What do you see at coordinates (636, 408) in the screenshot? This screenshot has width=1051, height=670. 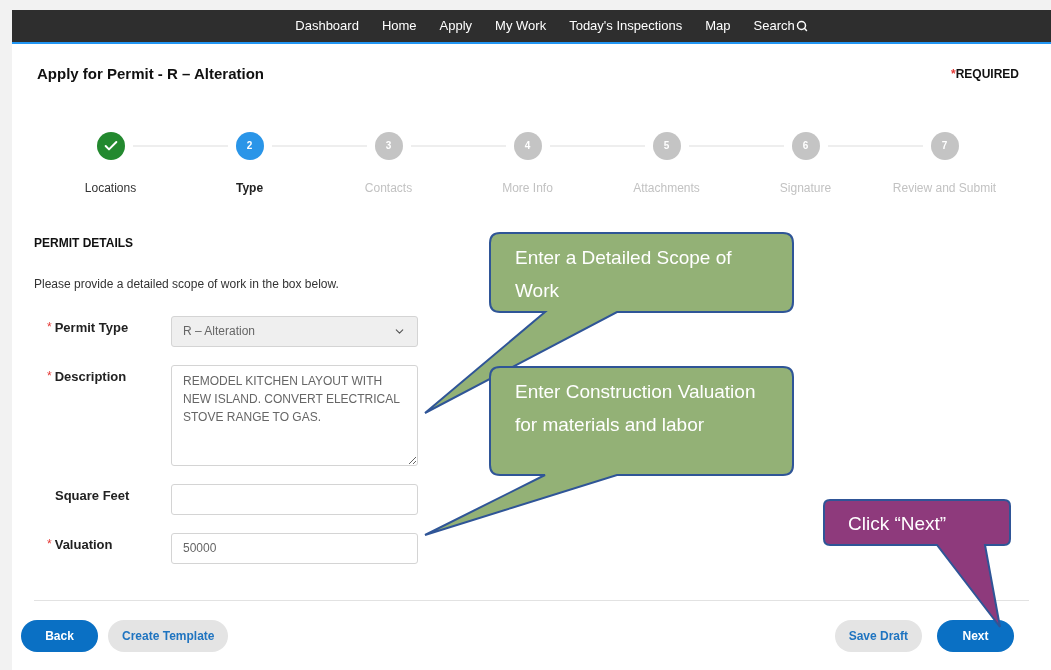 I see `callout-text: Enter Construction Valuation for materials and labor` at bounding box center [636, 408].